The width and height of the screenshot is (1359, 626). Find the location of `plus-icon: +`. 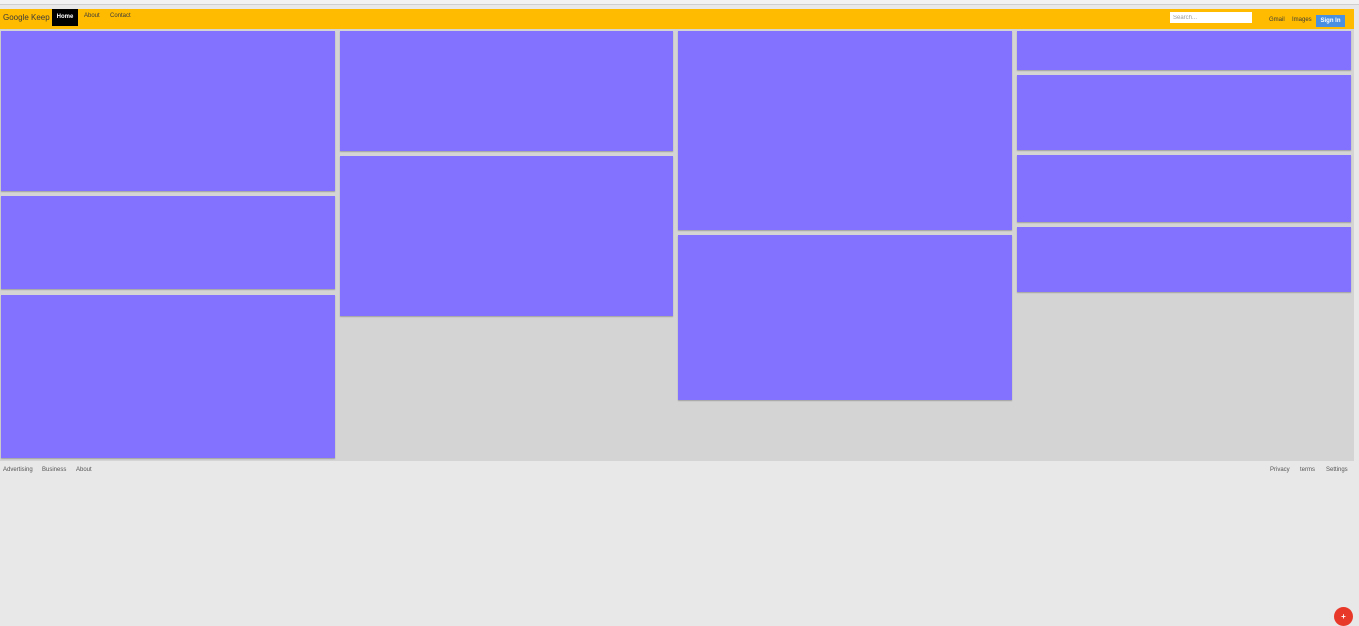

plus-icon: + is located at coordinates (1343, 616).